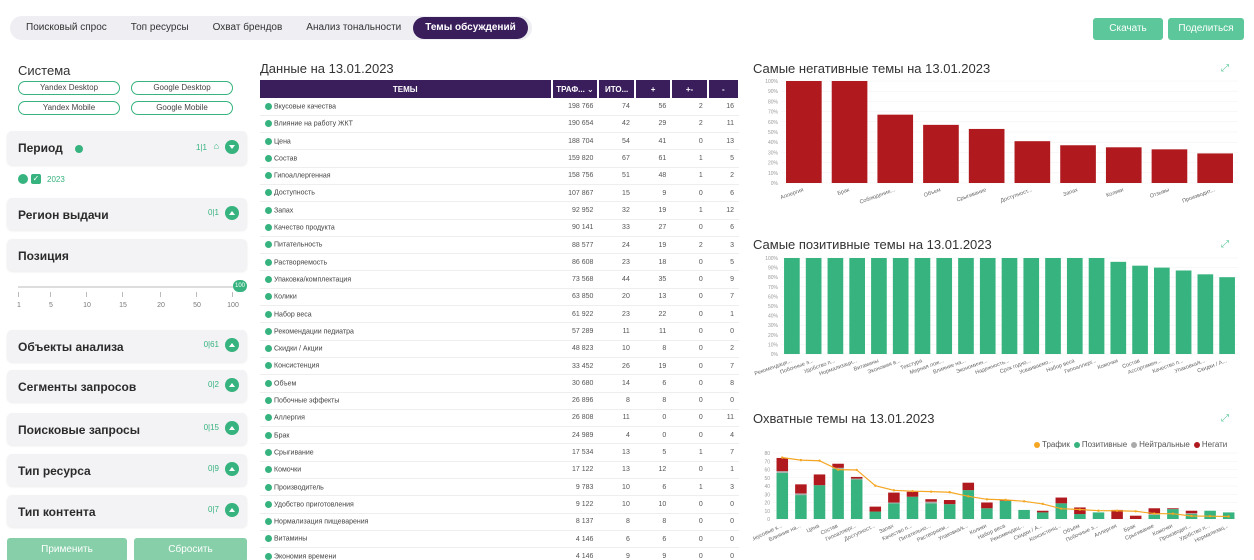  I want to click on share-button: Поделиться, so click(1206, 29).